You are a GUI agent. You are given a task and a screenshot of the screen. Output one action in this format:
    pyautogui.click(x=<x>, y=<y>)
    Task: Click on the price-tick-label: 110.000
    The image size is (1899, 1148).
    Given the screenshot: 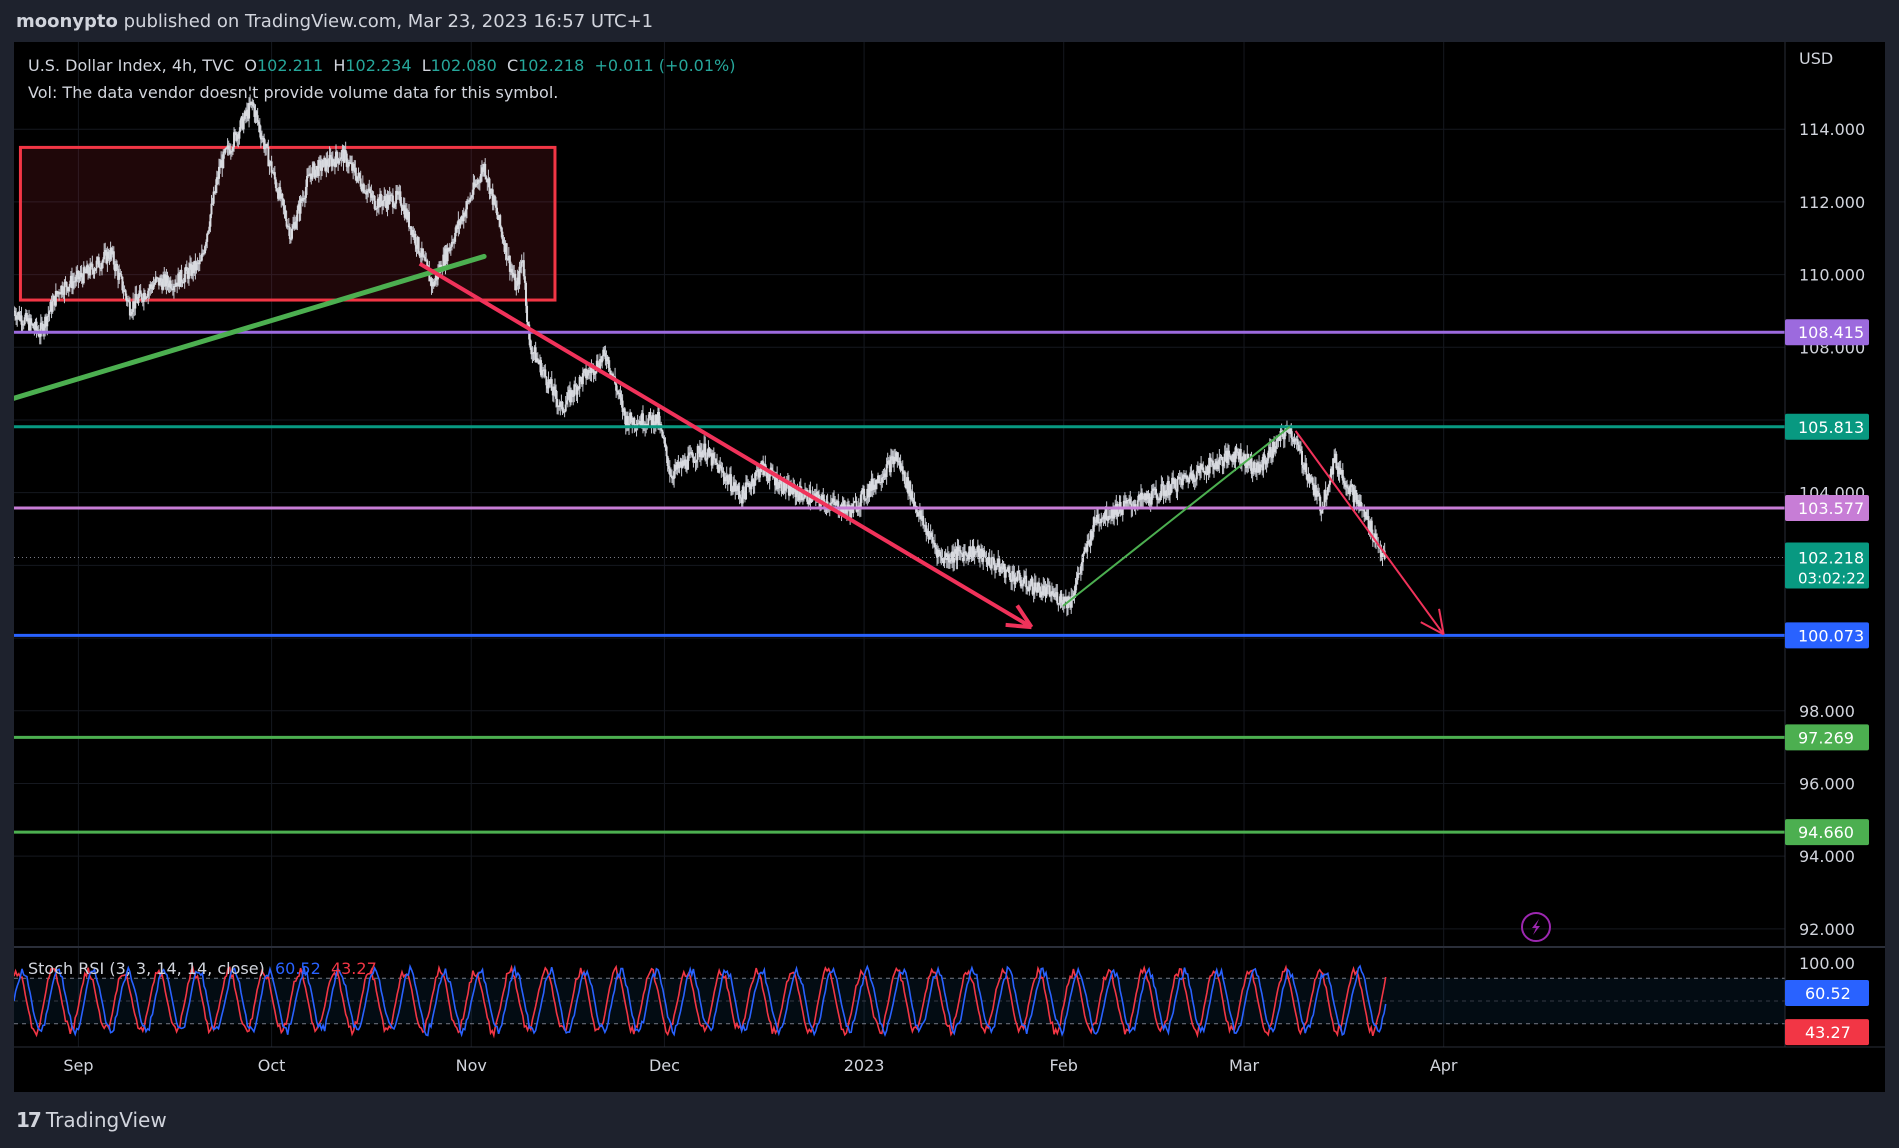 What is the action you would take?
    pyautogui.click(x=1832, y=275)
    